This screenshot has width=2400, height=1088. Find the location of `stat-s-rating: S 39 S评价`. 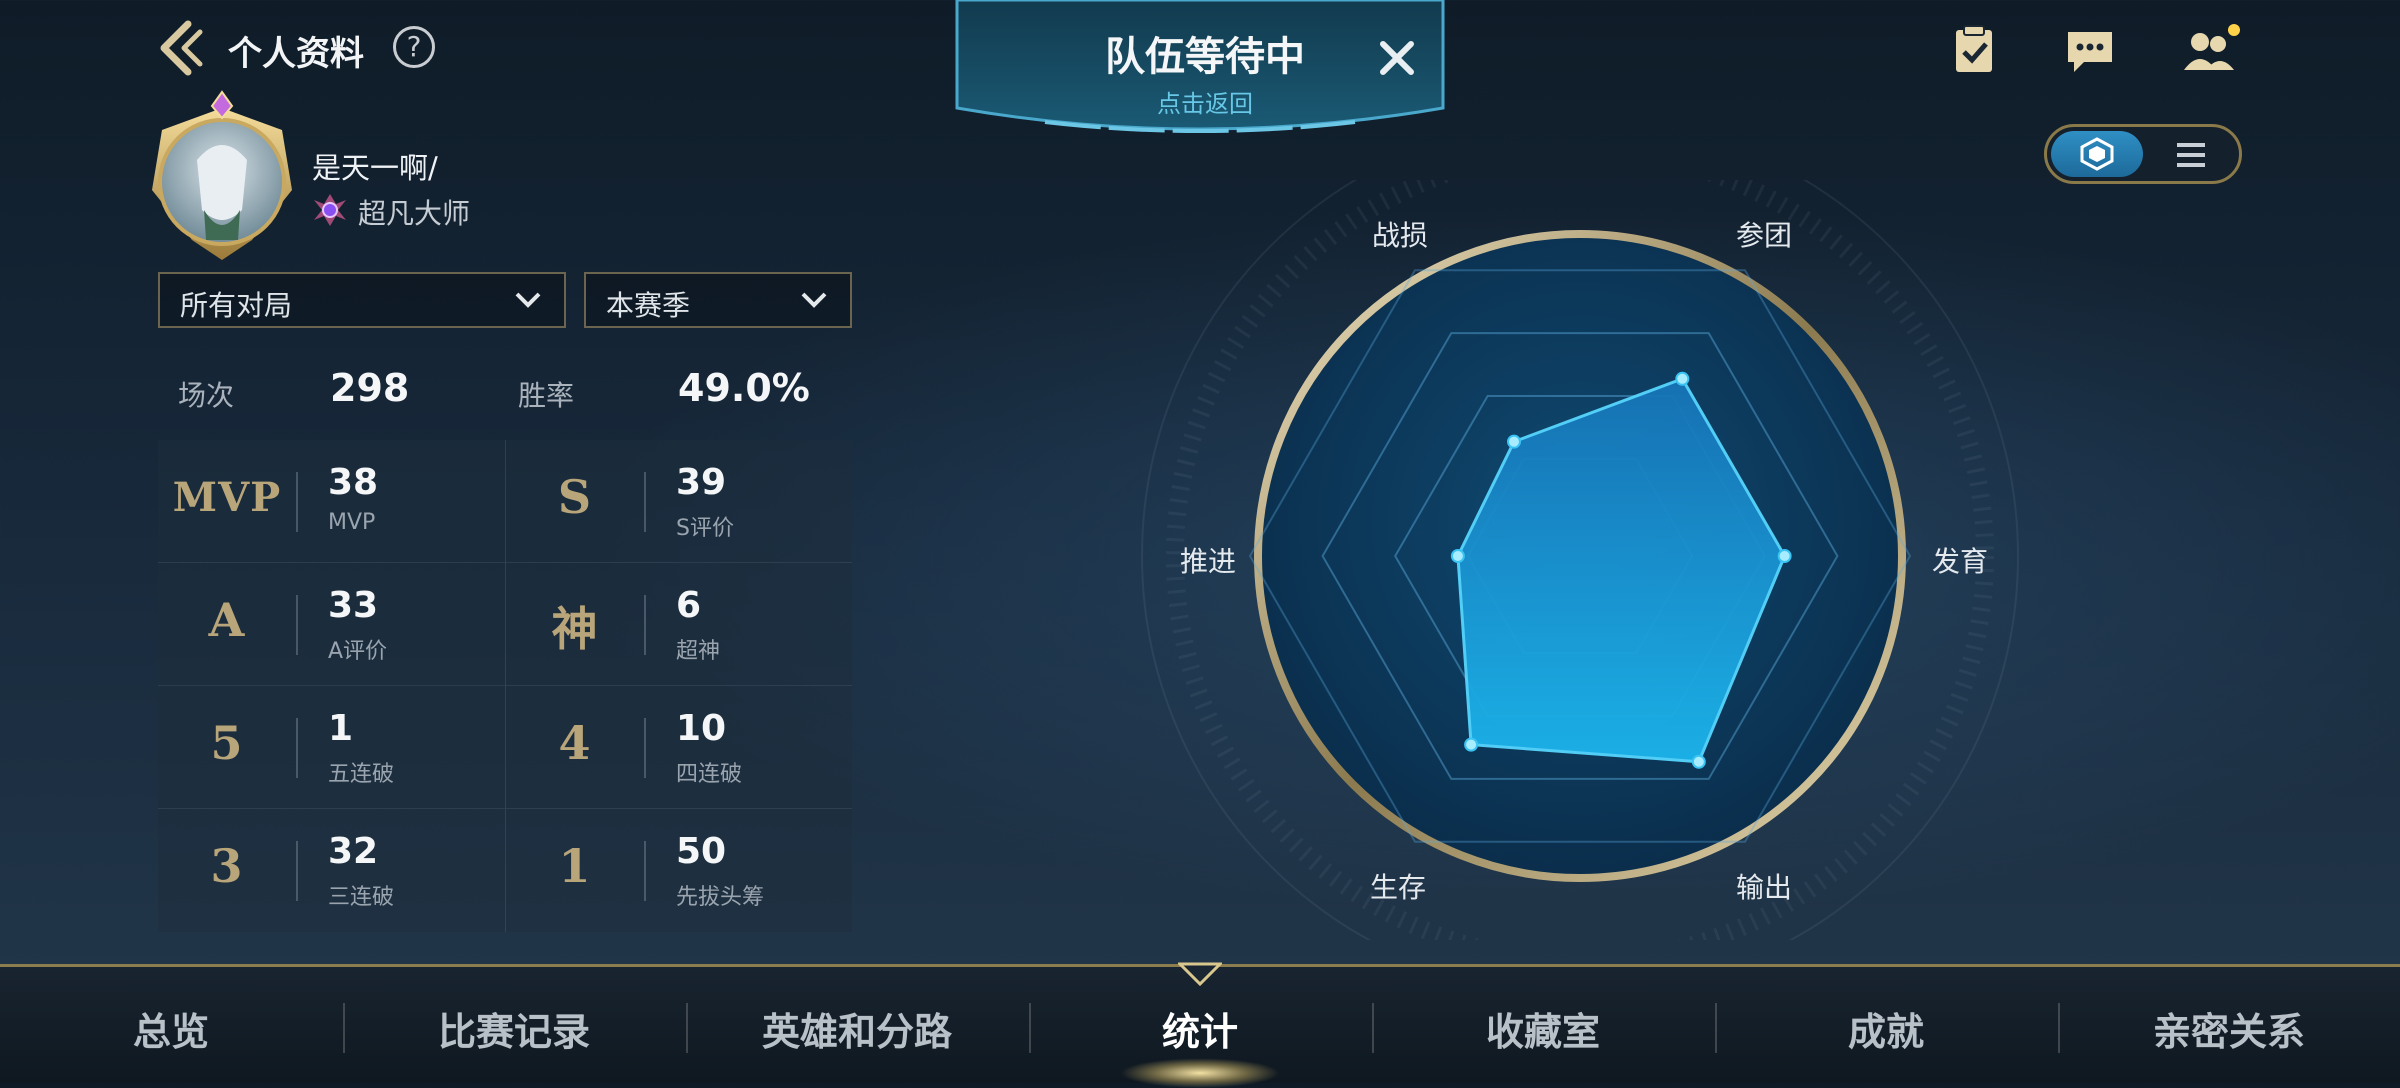

stat-s-rating: S 39 S评价 is located at coordinates (678, 501).